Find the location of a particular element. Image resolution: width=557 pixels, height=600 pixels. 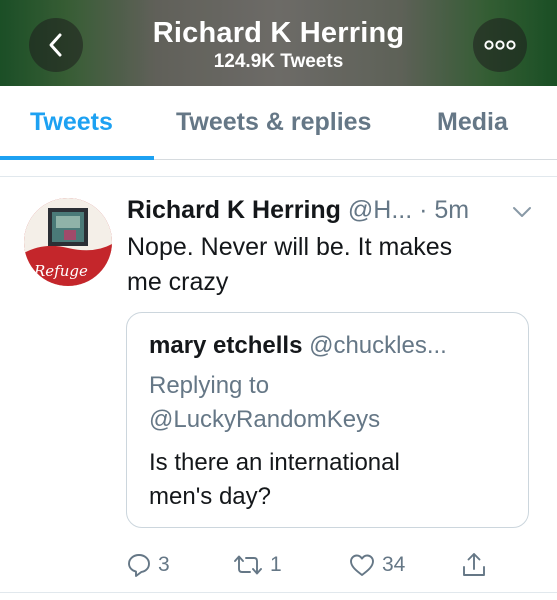

quoted-author-name: mary etchells is located at coordinates (226, 345).